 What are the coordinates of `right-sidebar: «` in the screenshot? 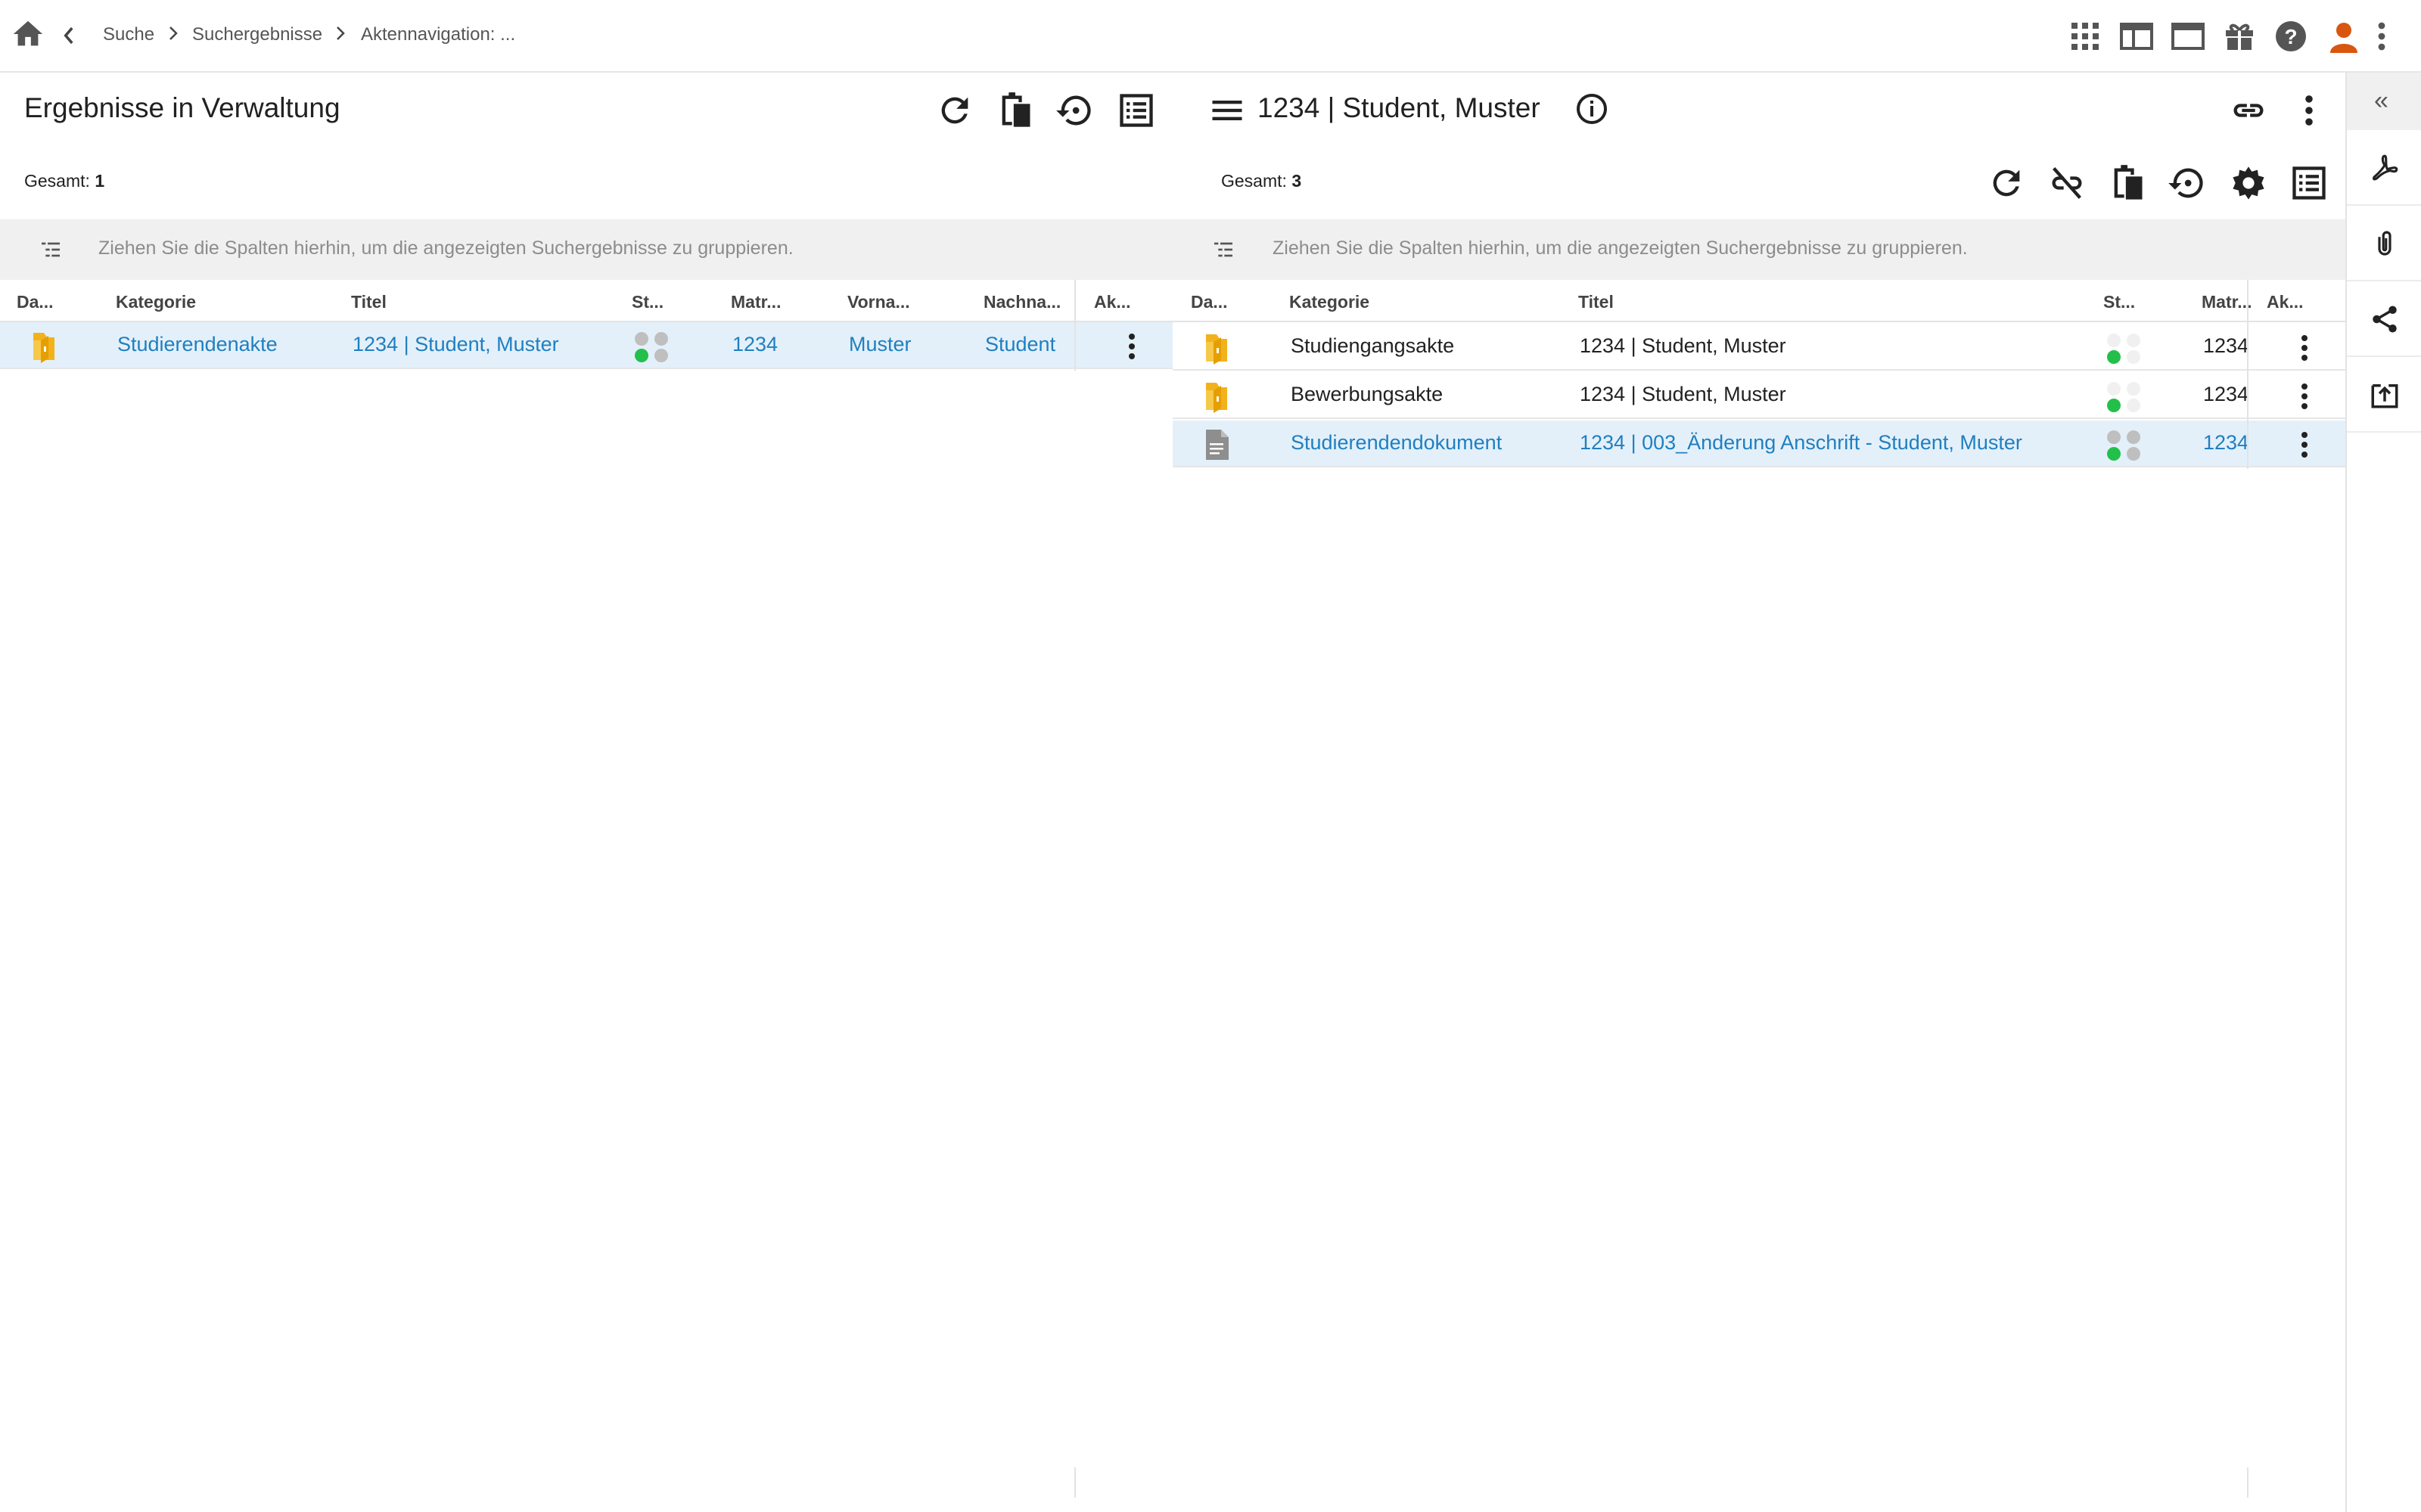 It's located at (2383, 792).